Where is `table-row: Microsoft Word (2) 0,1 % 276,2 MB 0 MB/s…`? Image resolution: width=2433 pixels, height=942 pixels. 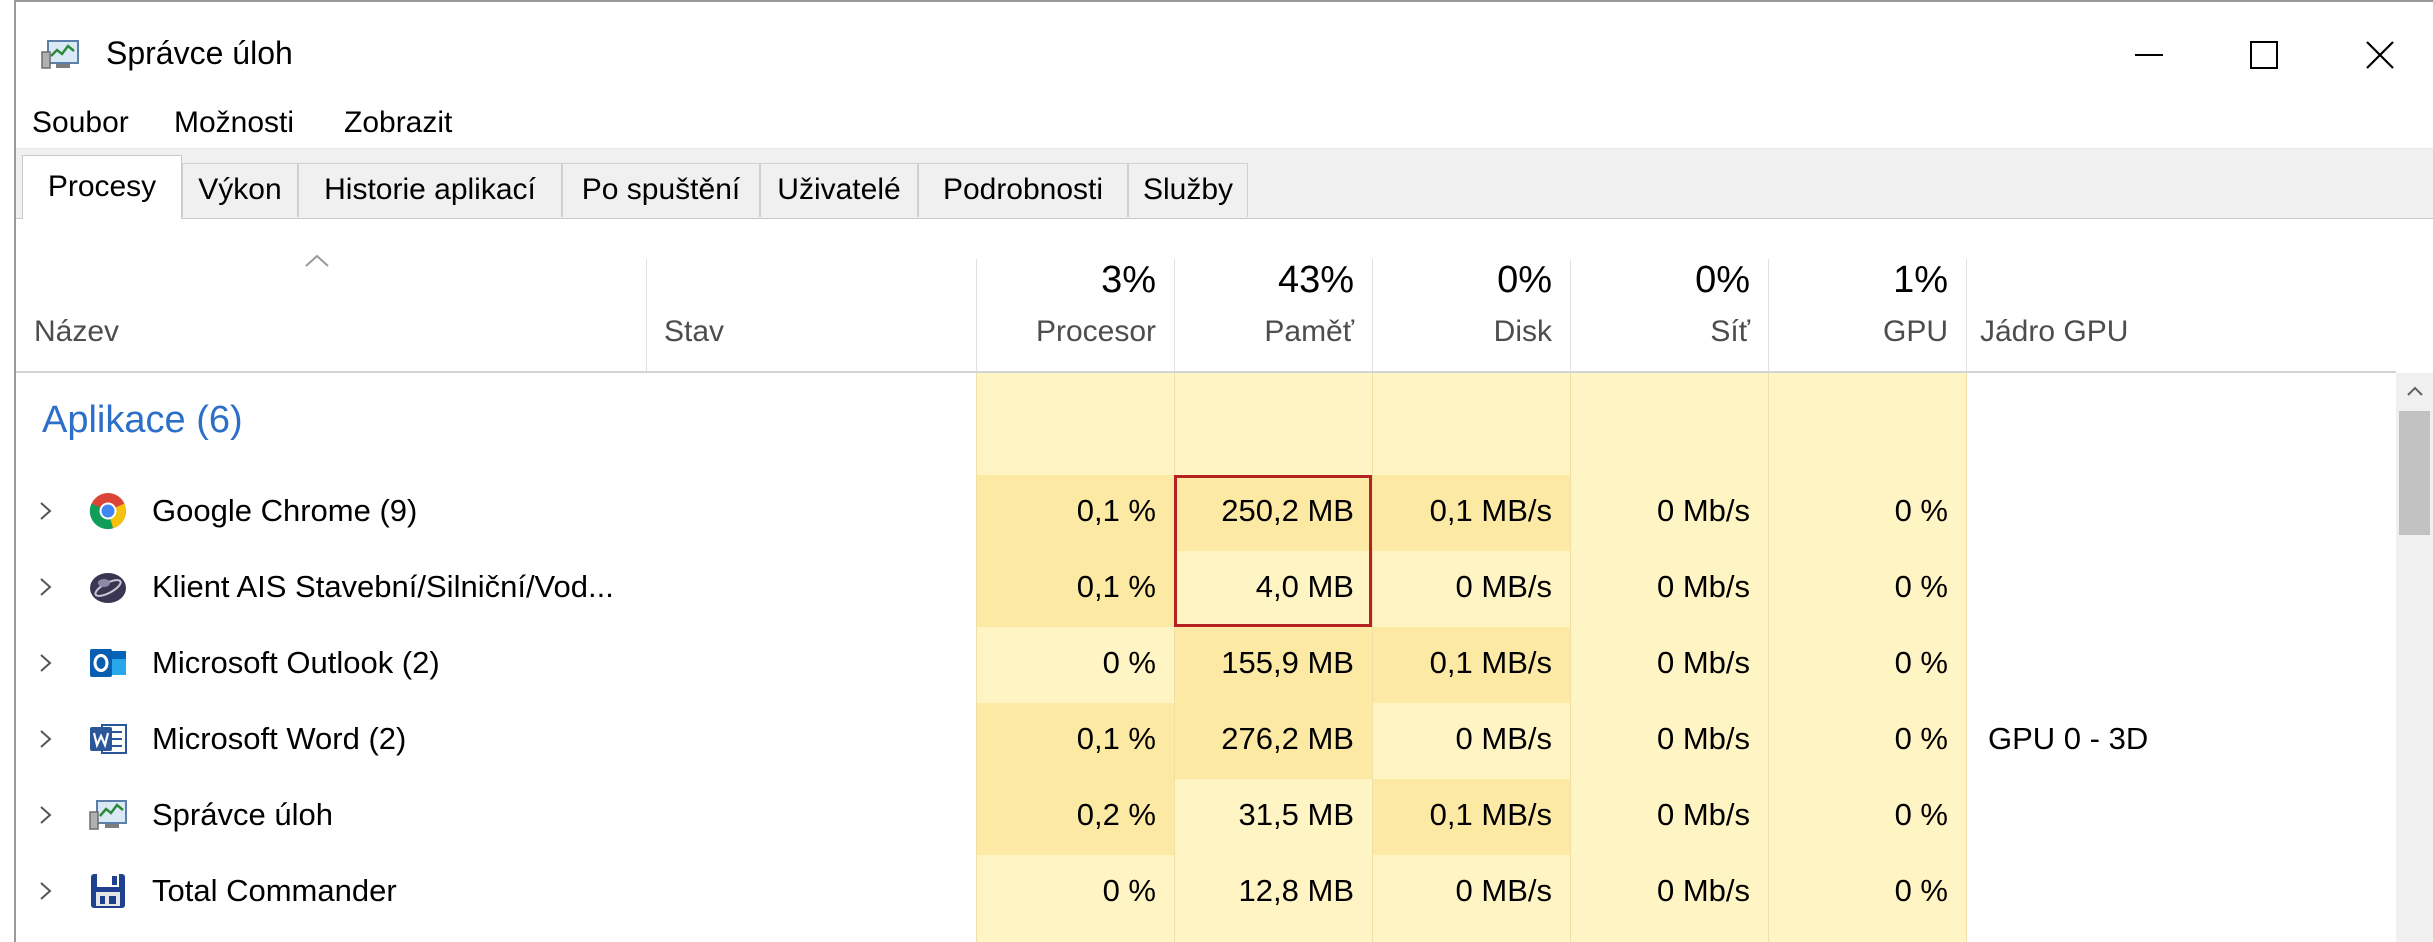 table-row: Microsoft Word (2) 0,1 % 276,2 MB 0 MB/s… is located at coordinates (1206, 739).